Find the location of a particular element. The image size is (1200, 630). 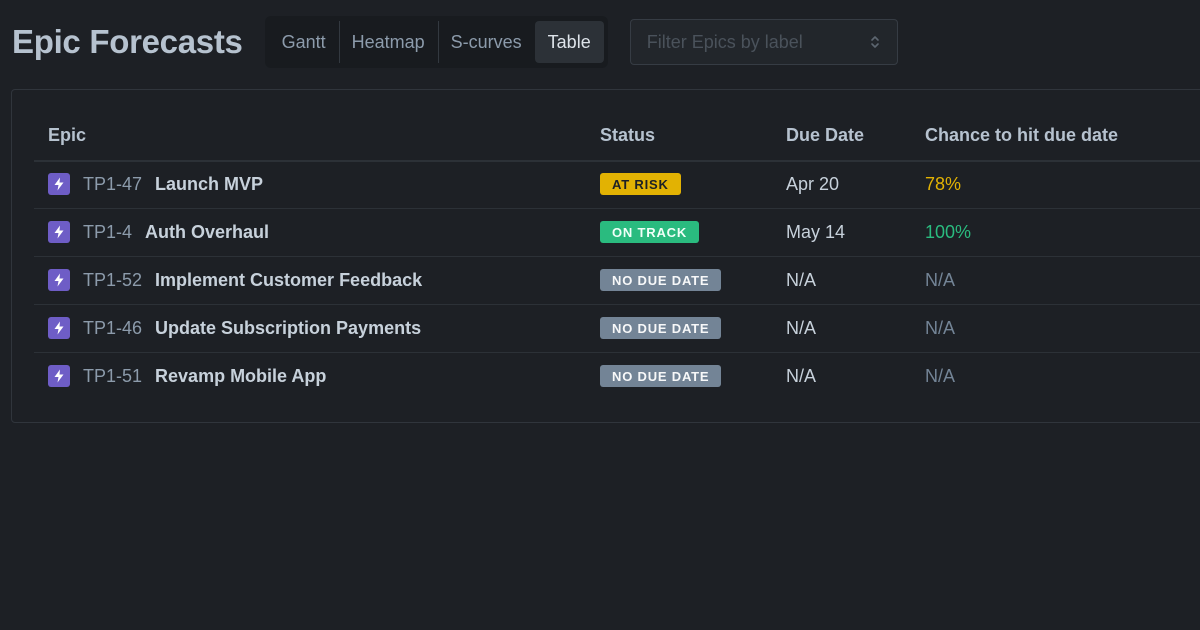

epic-cell: TP1-46 Update Subscription Payments is located at coordinates (234, 328).